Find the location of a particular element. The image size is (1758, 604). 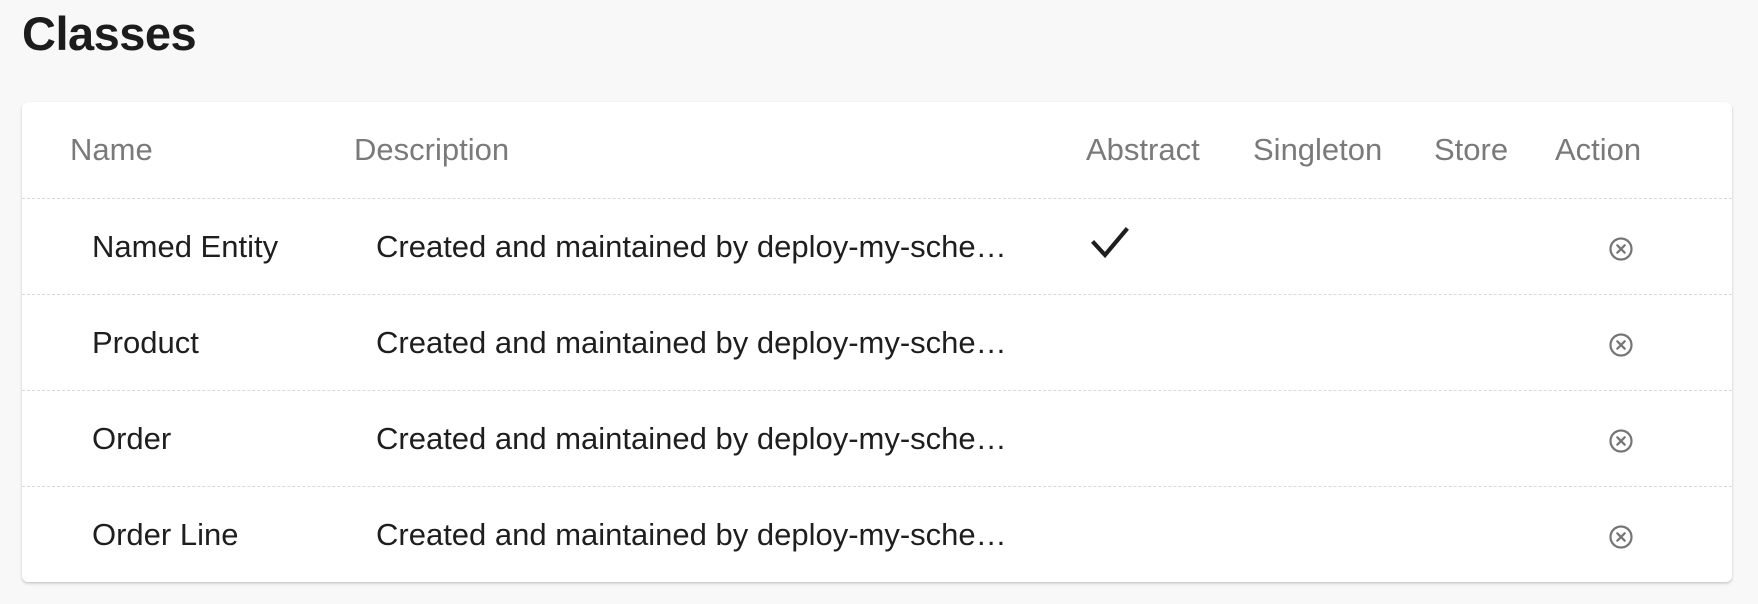

column-header-action: Action is located at coordinates (1598, 149).